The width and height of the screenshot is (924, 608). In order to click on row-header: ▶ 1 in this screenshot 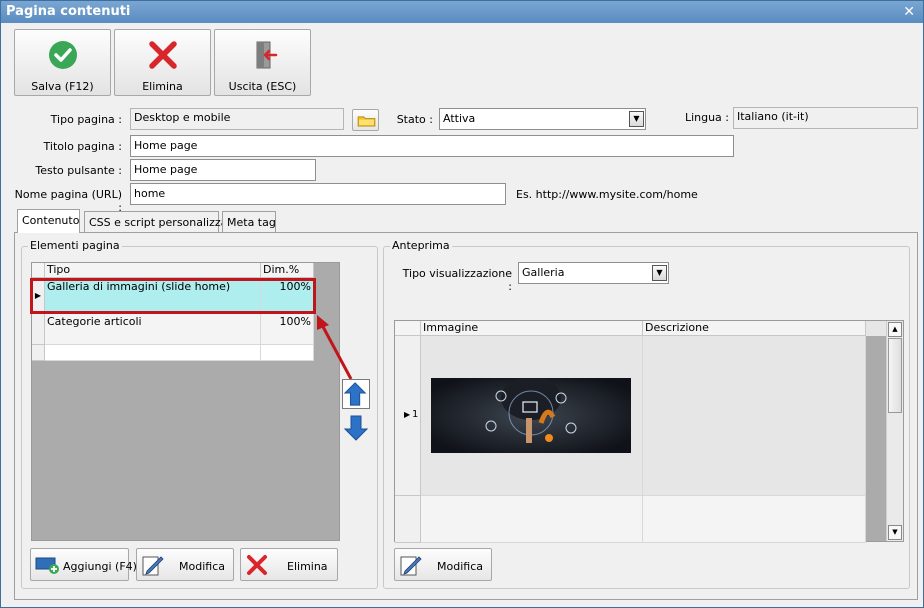, I will do `click(408, 416)`.